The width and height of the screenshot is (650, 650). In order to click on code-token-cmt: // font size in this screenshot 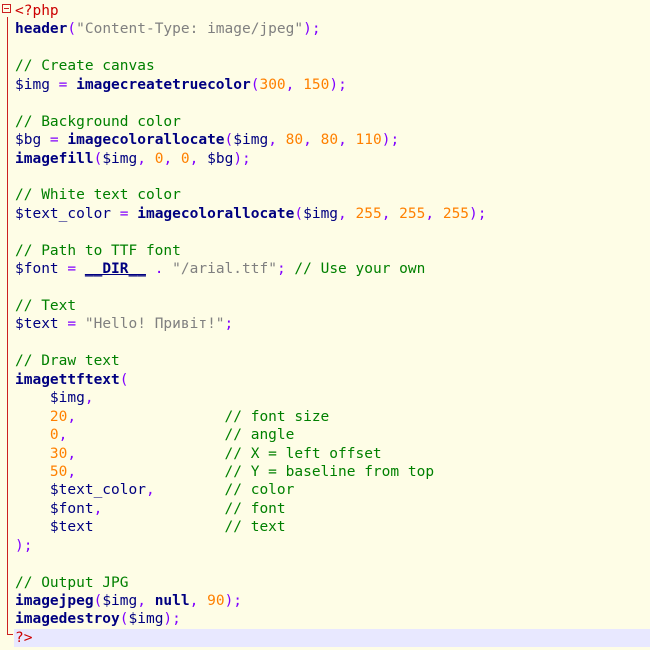, I will do `click(277, 416)`.